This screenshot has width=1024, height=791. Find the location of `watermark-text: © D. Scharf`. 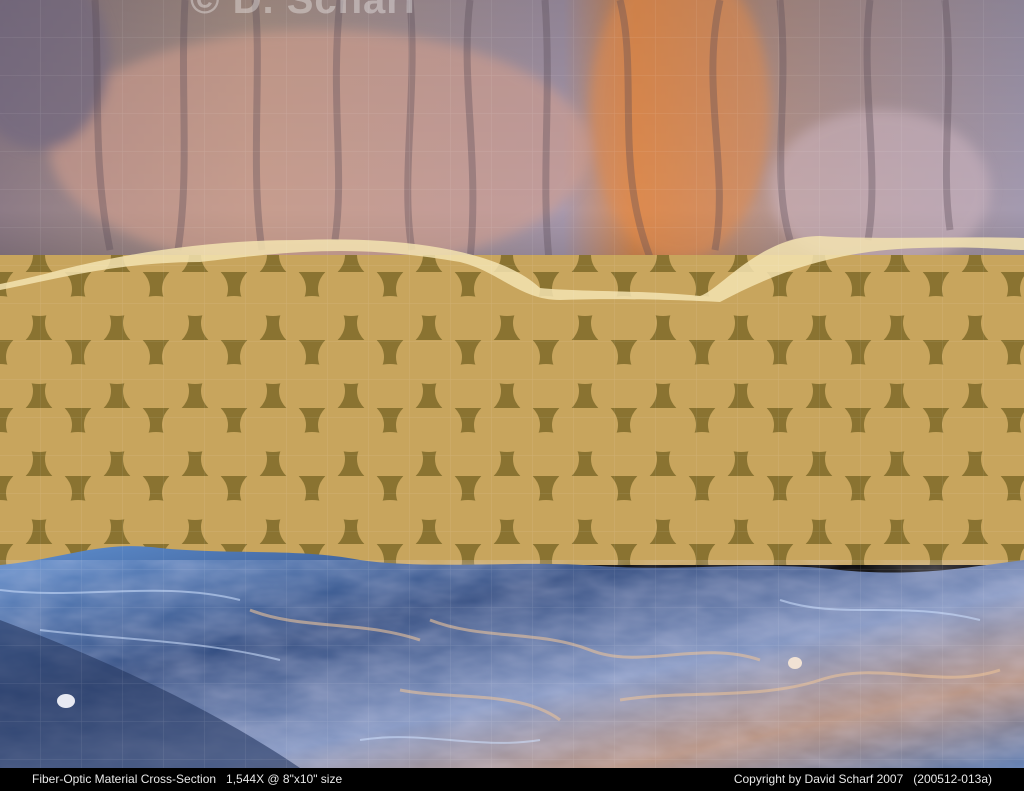

watermark-text: © D. Scharf is located at coordinates (304, 11).